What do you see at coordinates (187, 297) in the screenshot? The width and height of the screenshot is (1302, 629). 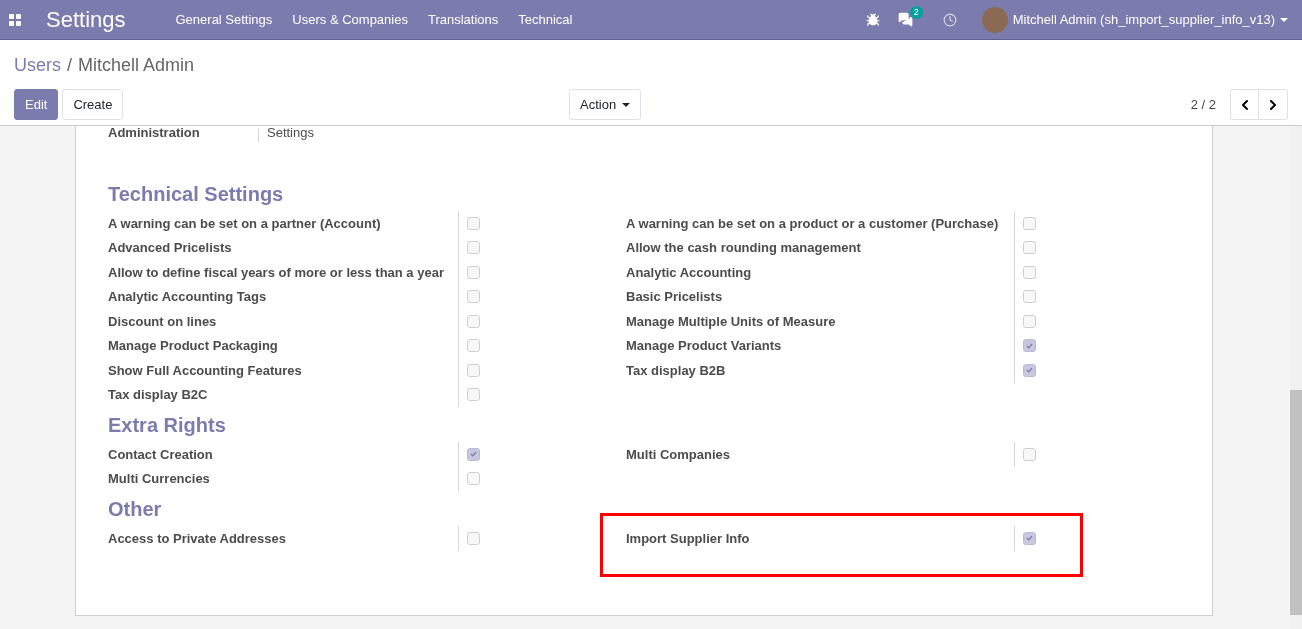 I see `field-label: Analytic Accounting Tags` at bounding box center [187, 297].